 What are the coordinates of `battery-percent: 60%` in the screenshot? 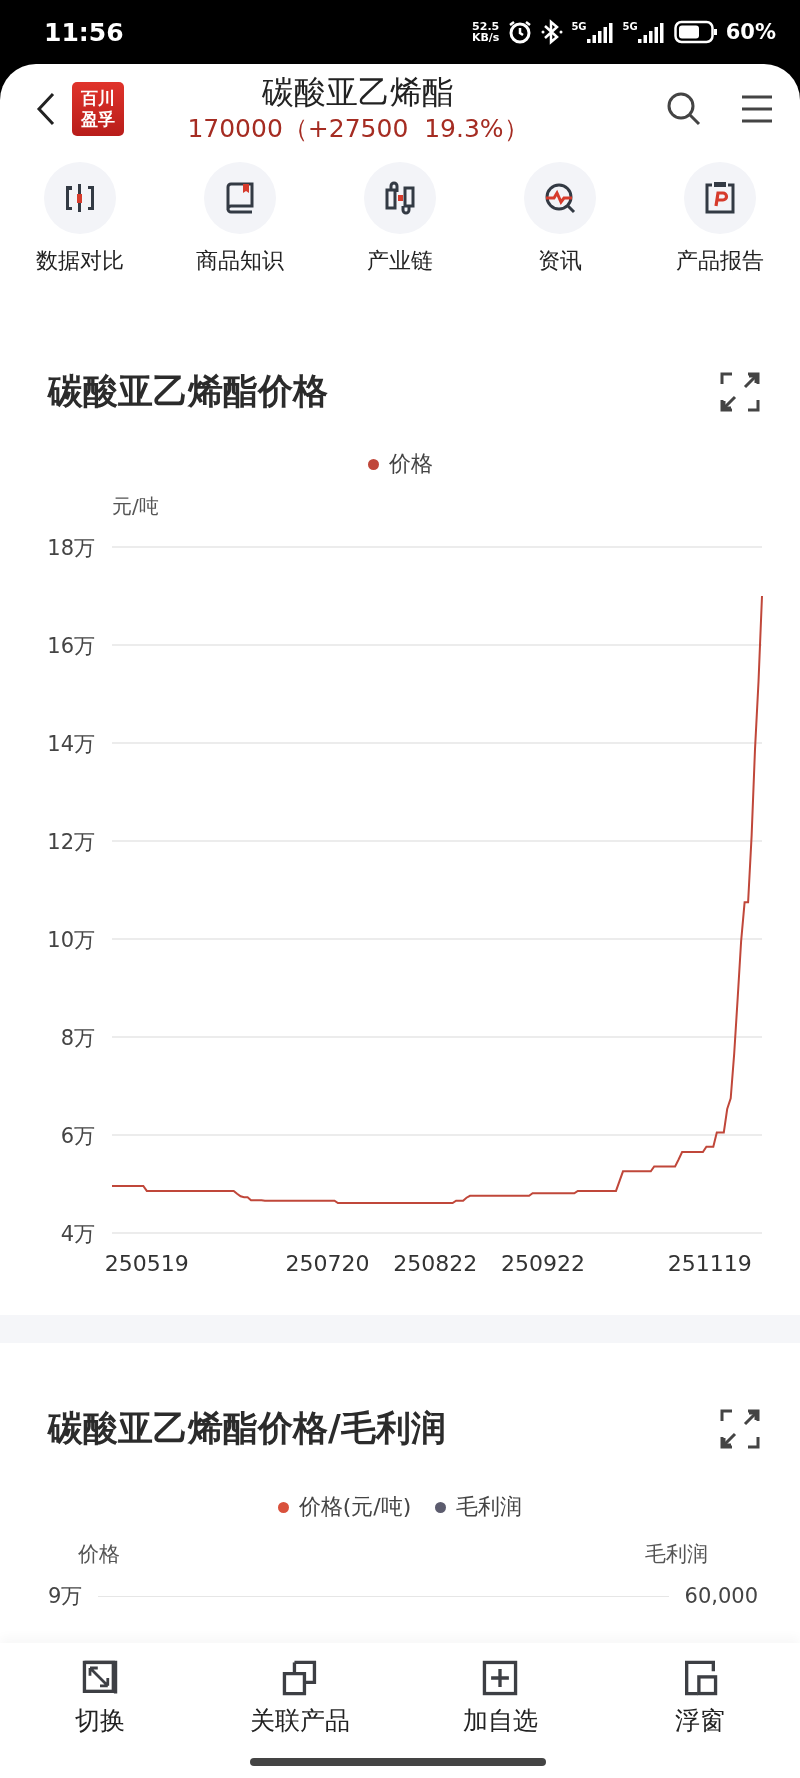 It's located at (750, 32).